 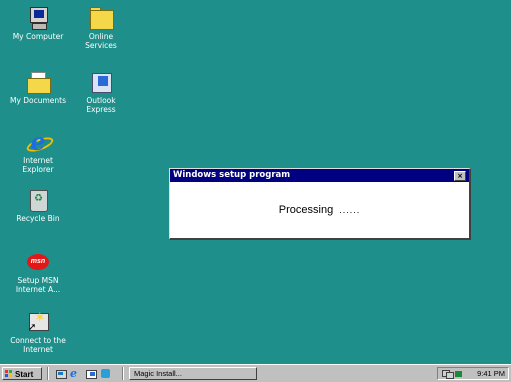 I want to click on internet-explorer-icon: e, so click(x=40, y=142).